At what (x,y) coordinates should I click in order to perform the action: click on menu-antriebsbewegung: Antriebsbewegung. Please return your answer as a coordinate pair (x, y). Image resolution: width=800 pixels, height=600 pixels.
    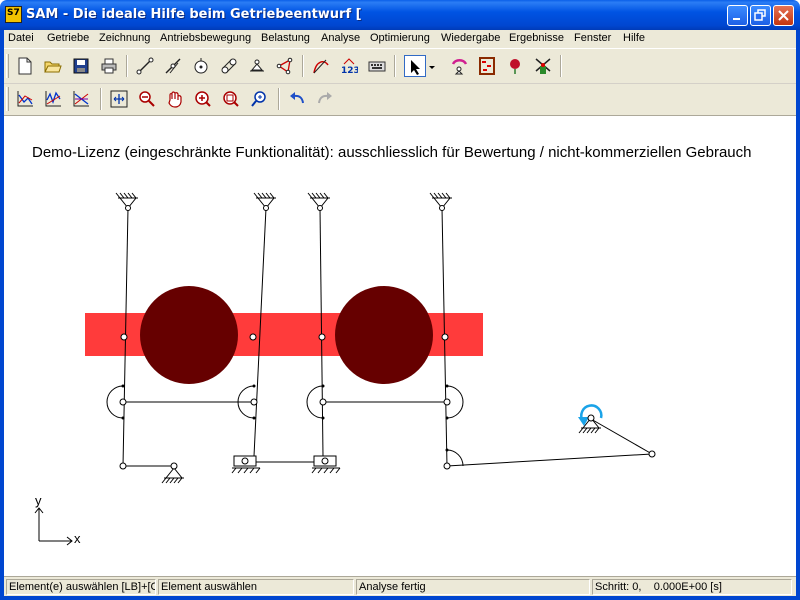
    Looking at the image, I should click on (205, 38).